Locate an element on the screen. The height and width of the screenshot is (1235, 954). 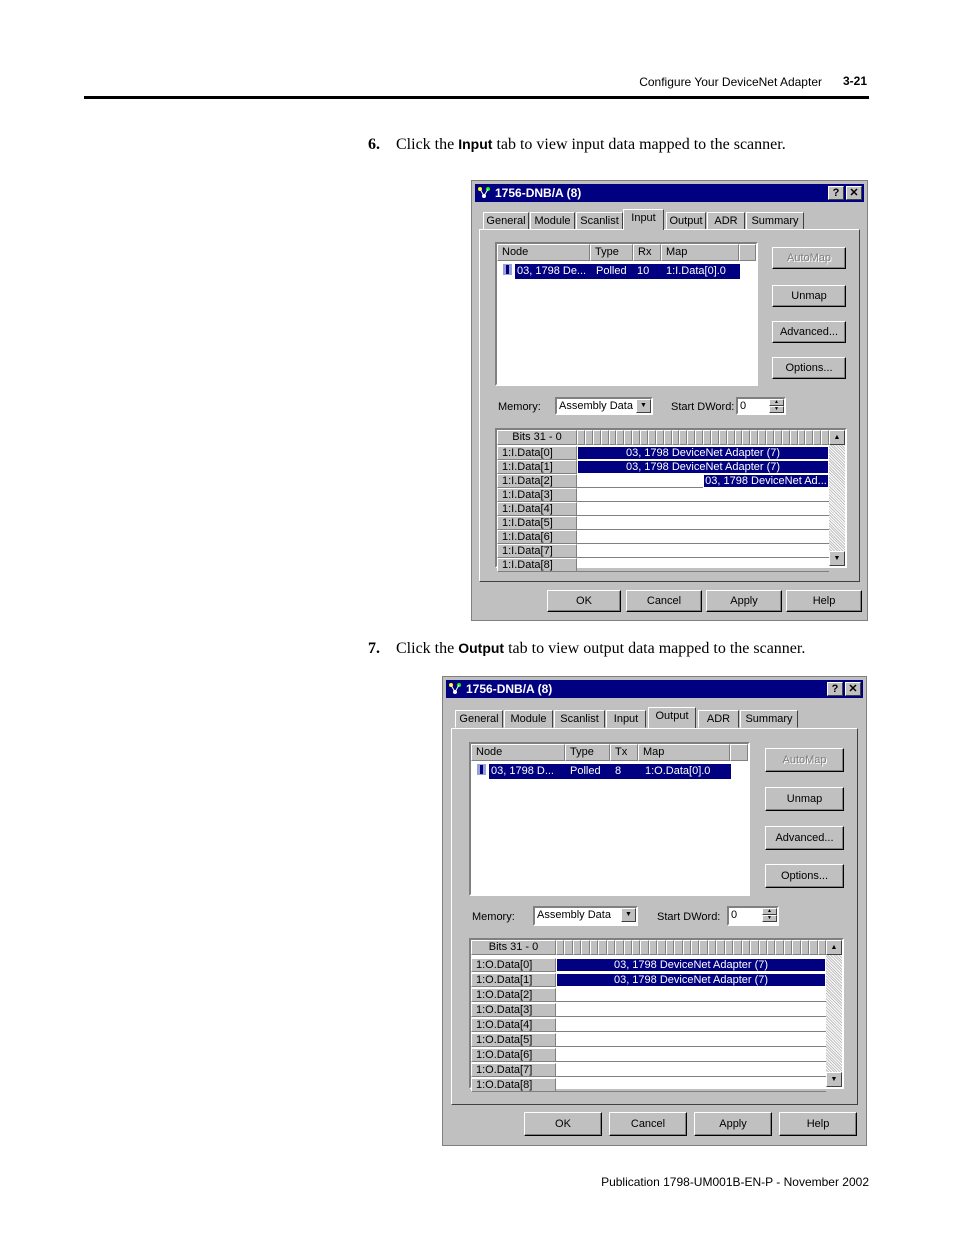
grid-row: 1:O.Data[6] is located at coordinates (648, 1055).